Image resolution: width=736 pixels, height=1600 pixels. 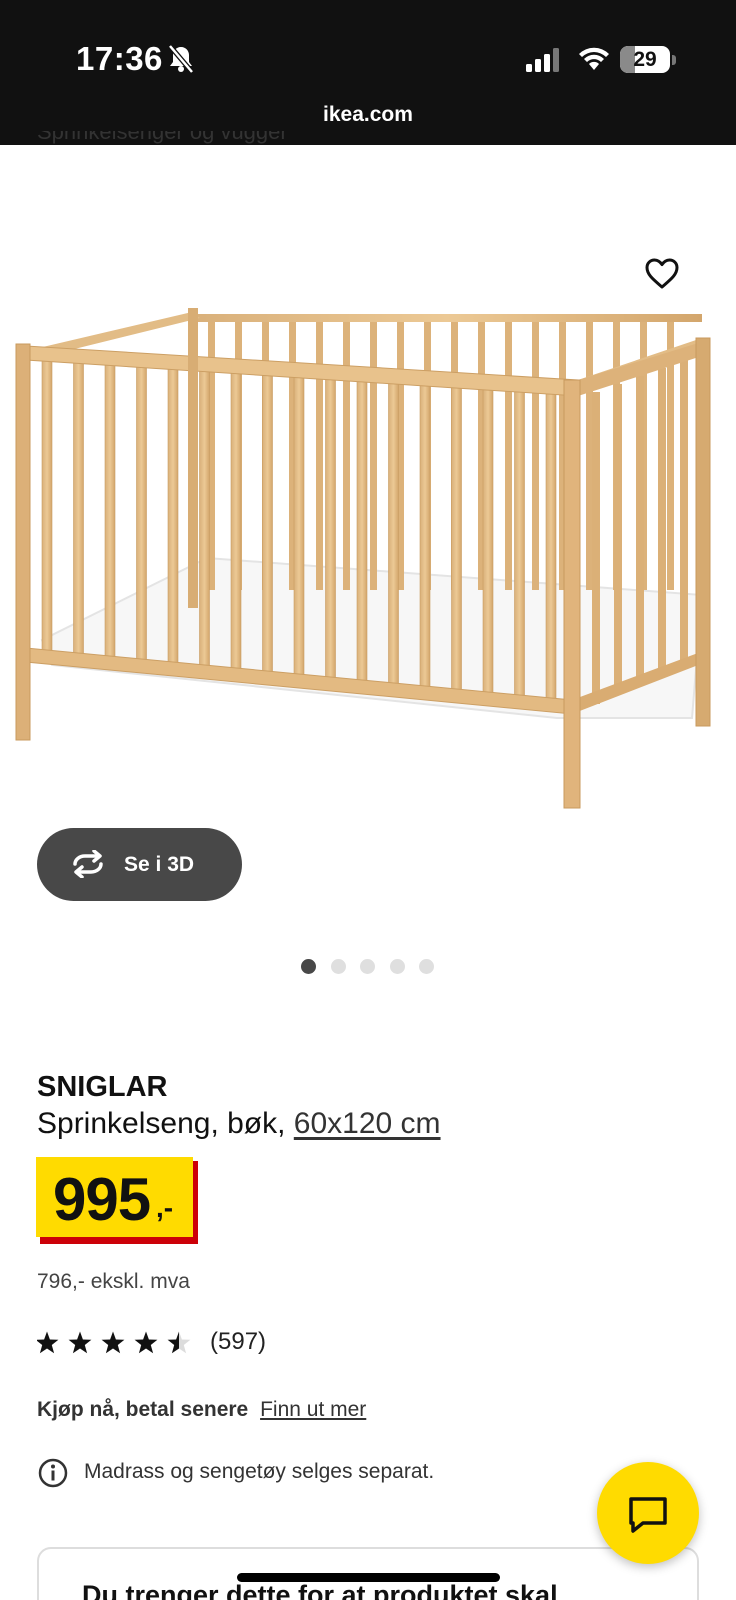 I want to click on status-time: 17:36, so click(x=119, y=58).